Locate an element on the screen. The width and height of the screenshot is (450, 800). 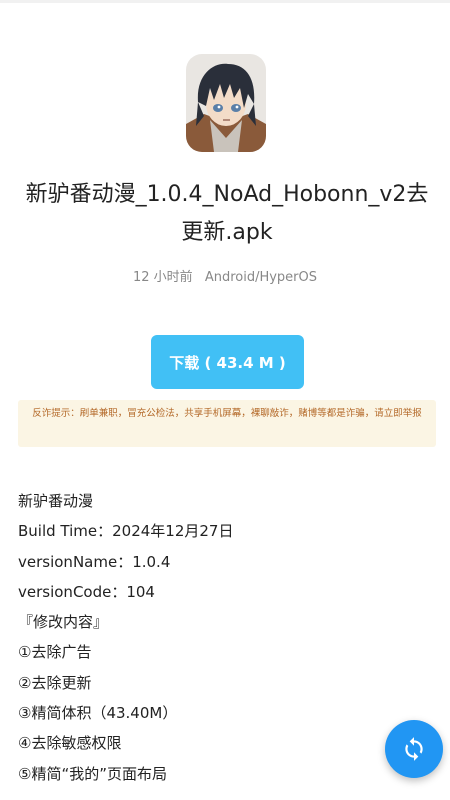
description-line: 新驴番动漫 is located at coordinates (56, 501).